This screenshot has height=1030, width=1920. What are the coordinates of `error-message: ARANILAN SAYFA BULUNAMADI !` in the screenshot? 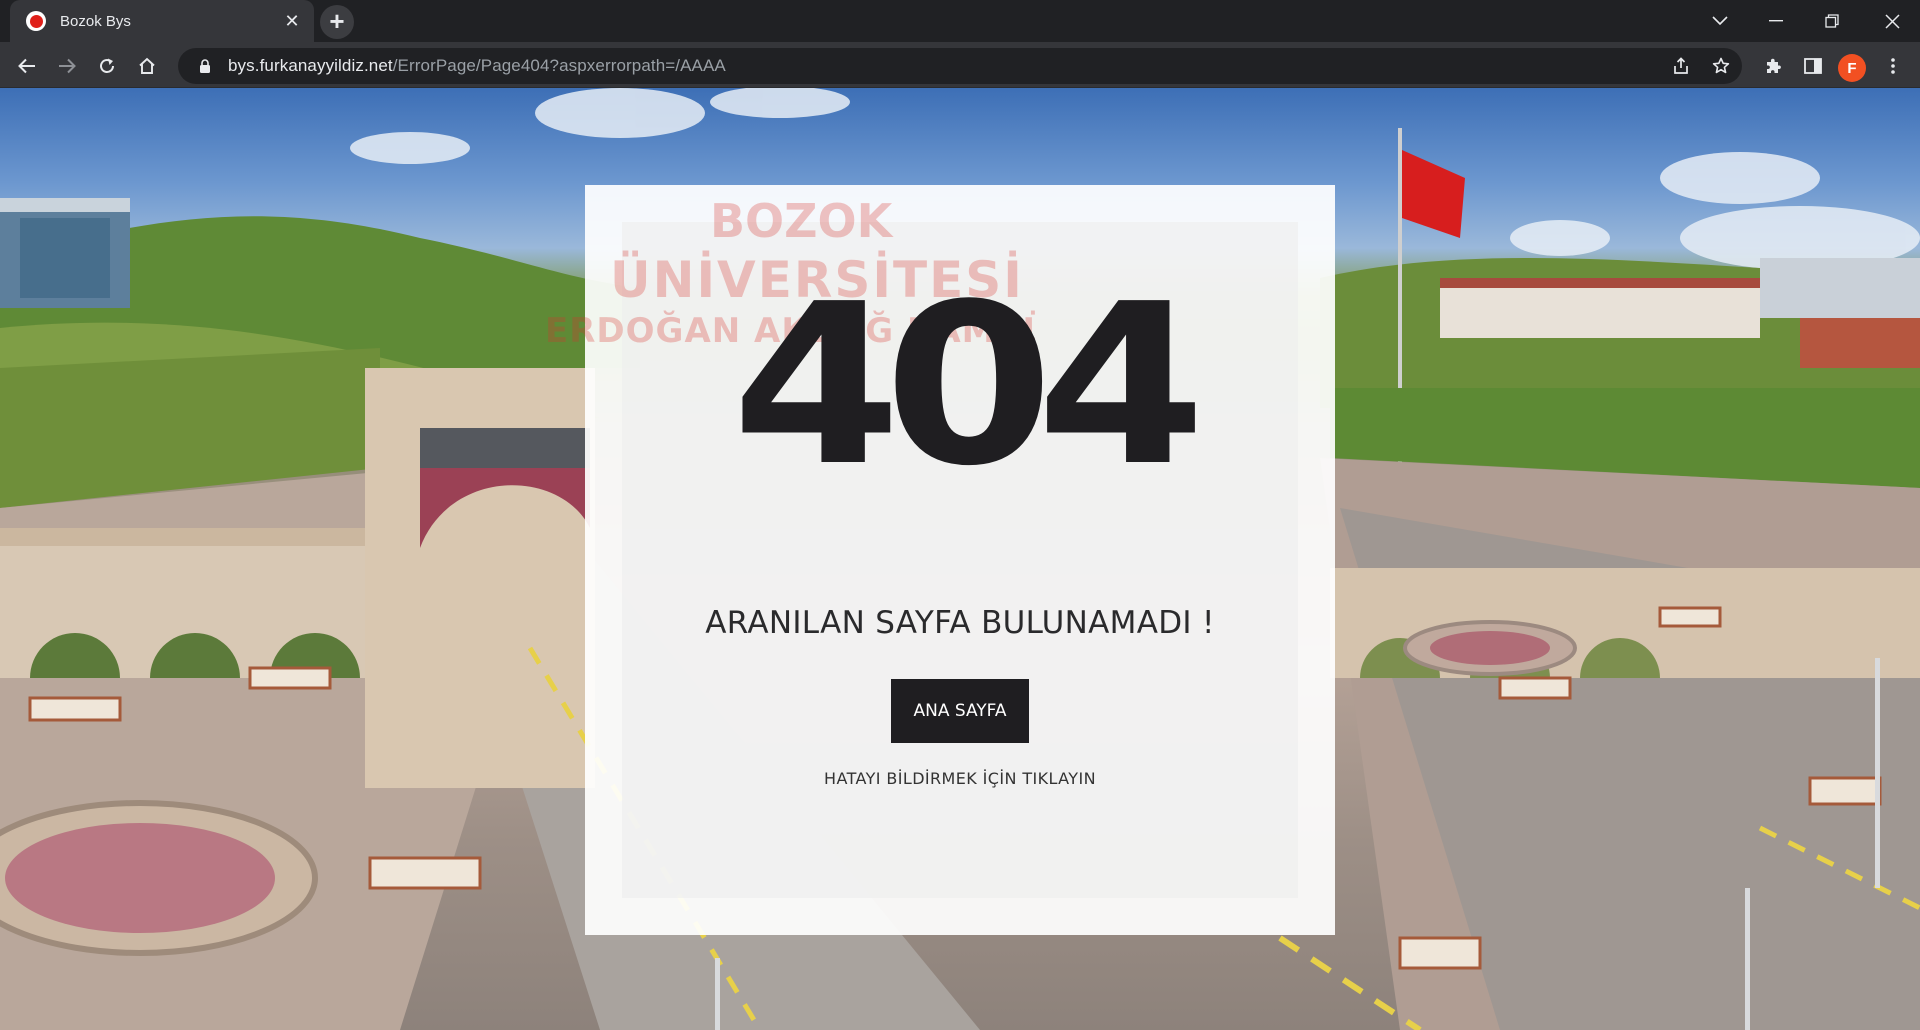 It's located at (960, 623).